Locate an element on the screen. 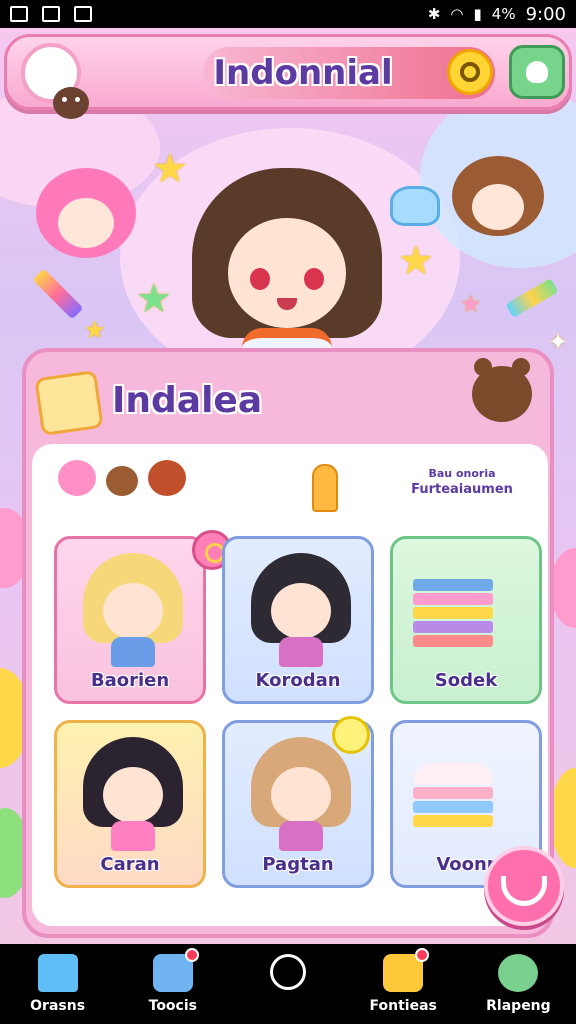 Image resolution: width=576 pixels, height=1024 pixels. bottom-navigation: Orasns Toocis Fontieas Rlapeng is located at coordinates (288, 984).